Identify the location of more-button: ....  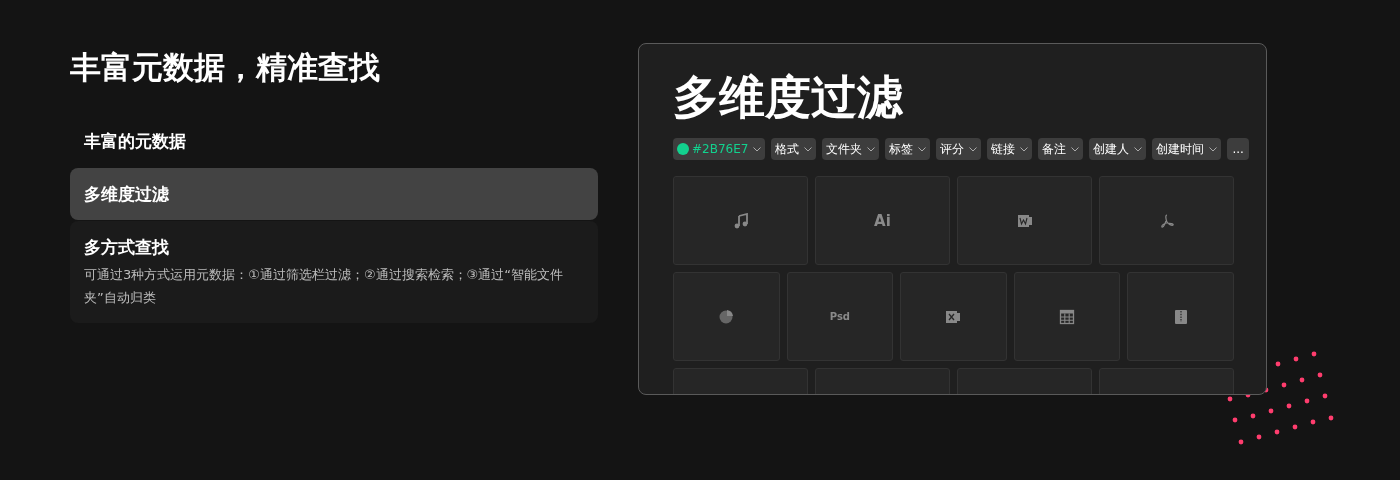
(1238, 149).